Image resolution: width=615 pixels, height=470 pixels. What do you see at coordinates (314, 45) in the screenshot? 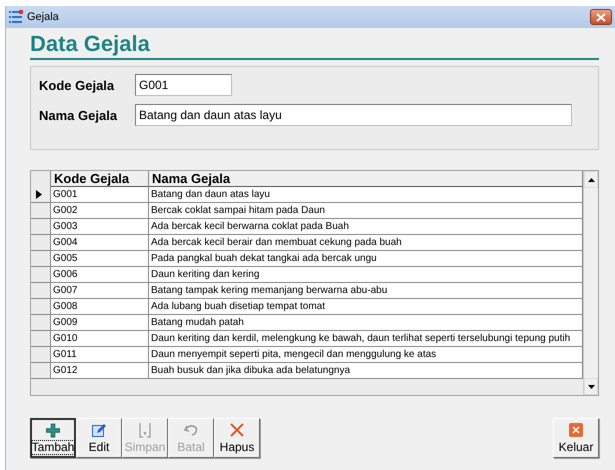
I see `page-heading: Data Gejala` at bounding box center [314, 45].